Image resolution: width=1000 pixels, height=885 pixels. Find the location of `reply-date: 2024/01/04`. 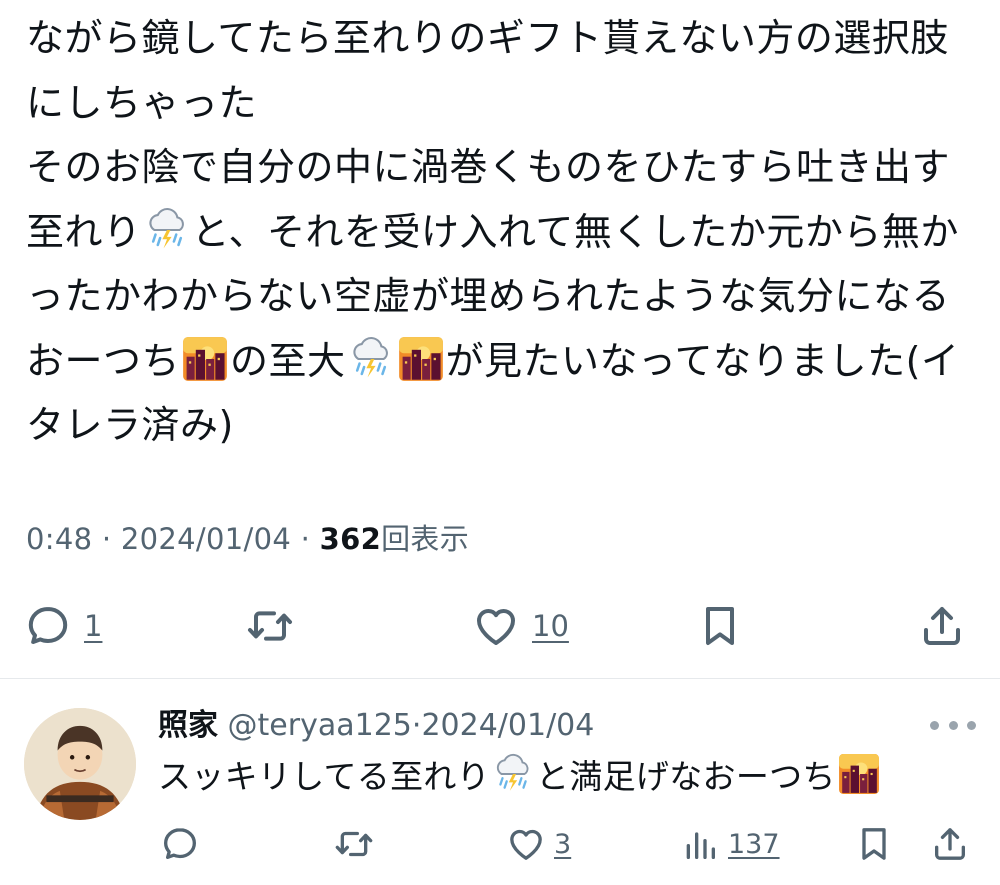

reply-date: 2024/01/04 is located at coordinates (507, 725).